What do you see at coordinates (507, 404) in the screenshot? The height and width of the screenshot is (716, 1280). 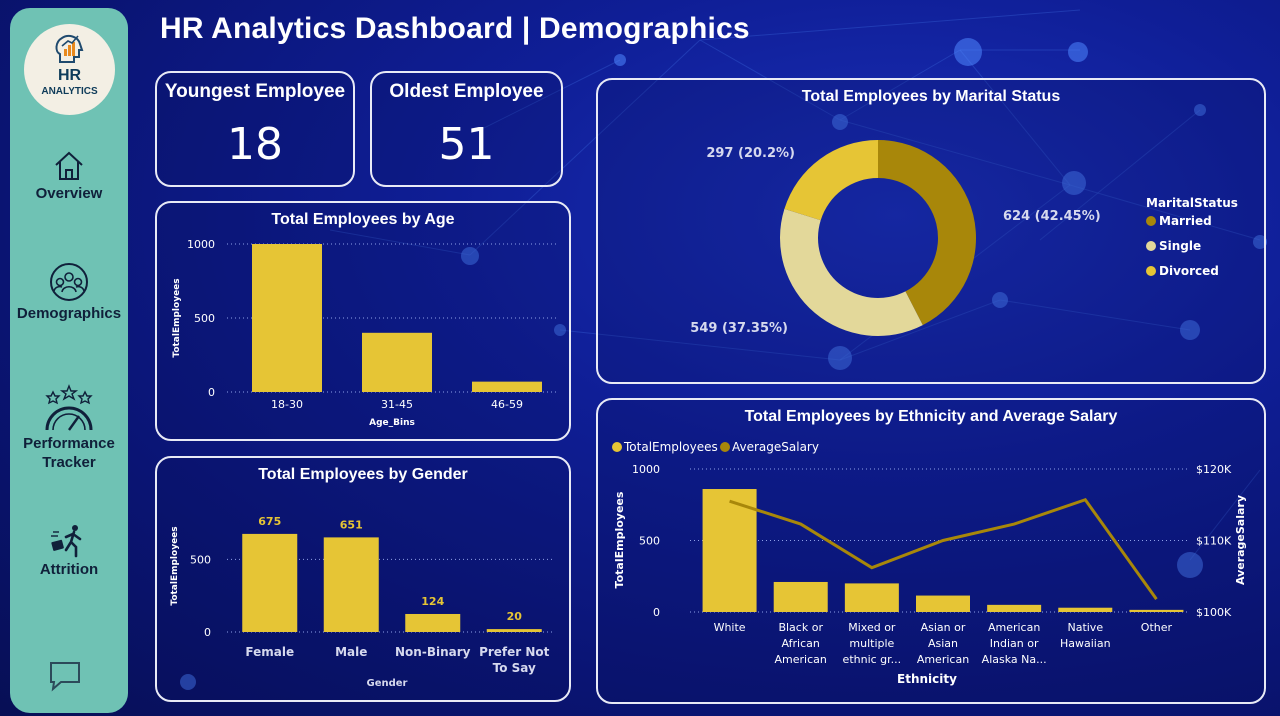 I see `x-tick-label: 46-59` at bounding box center [507, 404].